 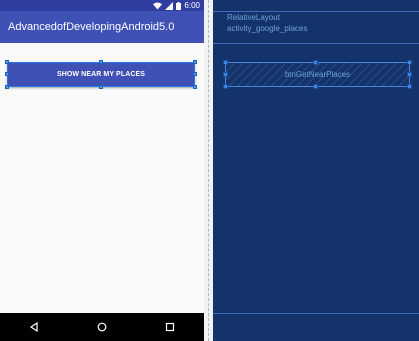 What do you see at coordinates (179, 5) in the screenshot?
I see `battery-icon` at bounding box center [179, 5].